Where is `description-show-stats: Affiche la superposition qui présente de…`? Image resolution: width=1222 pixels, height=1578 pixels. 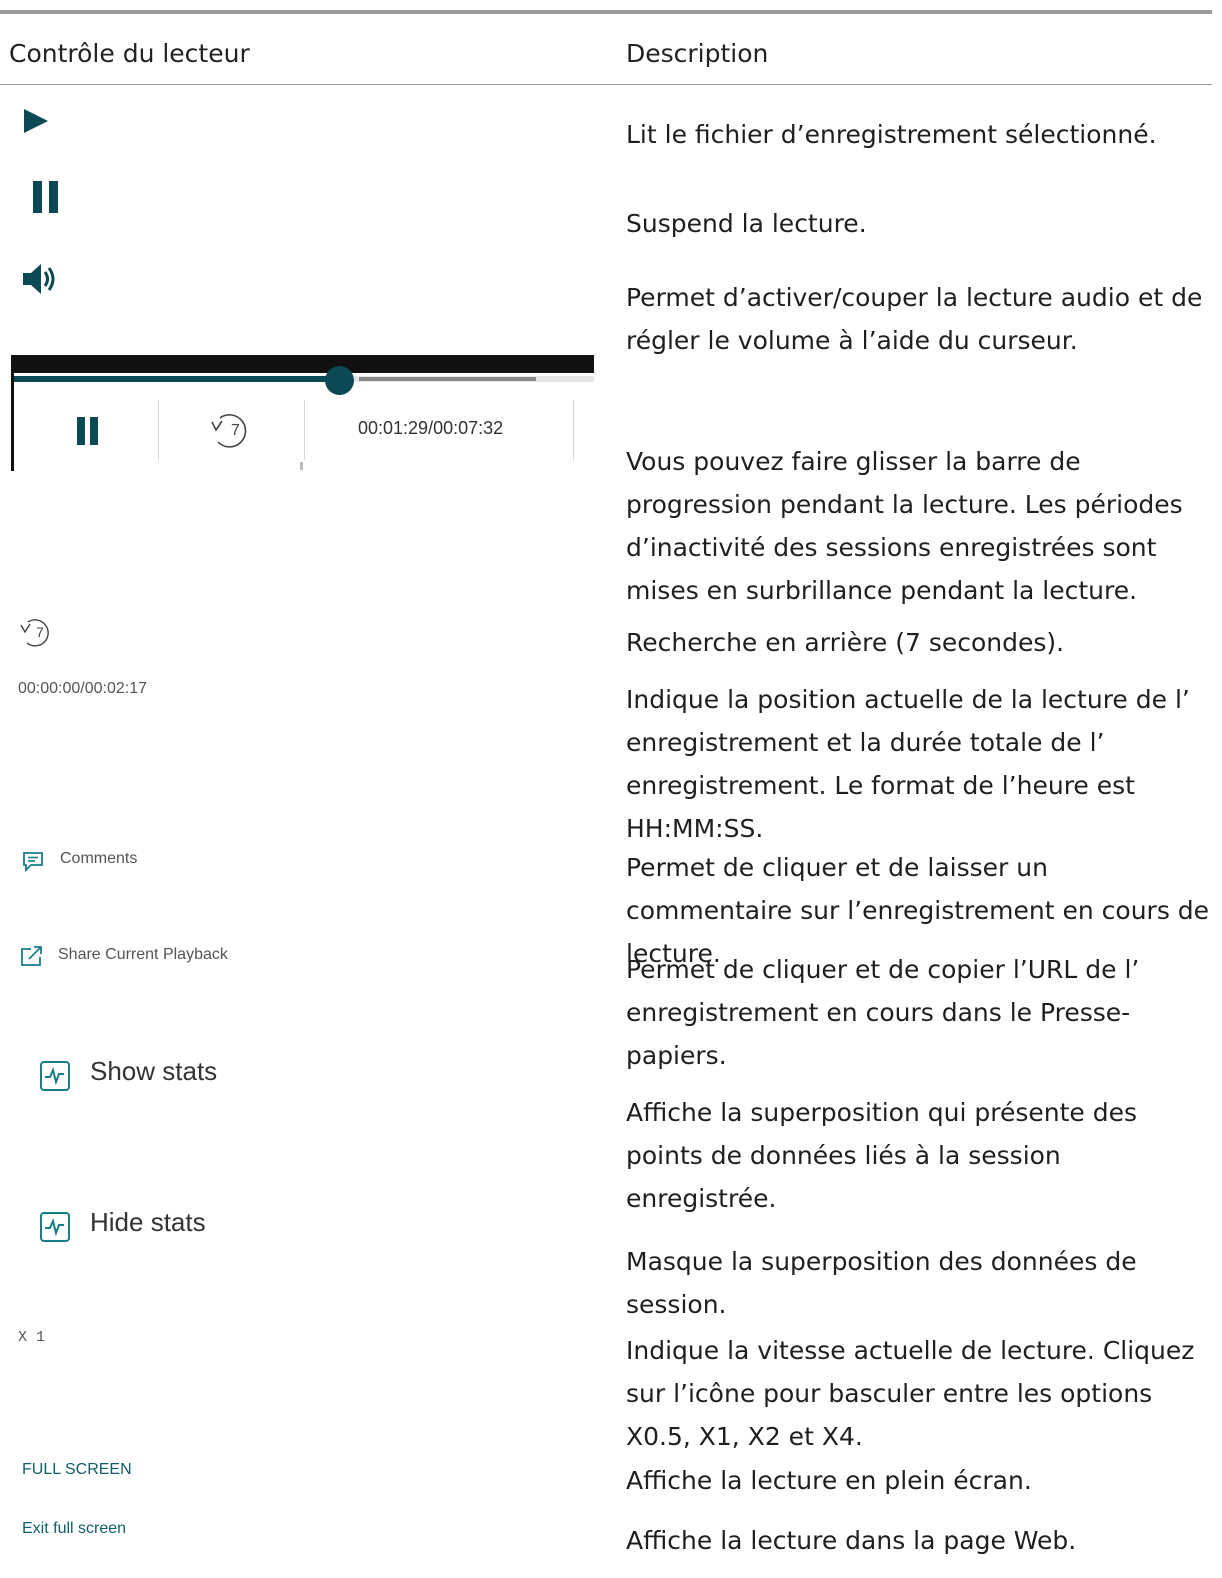
description-show-stats: Affiche la superposition qui présente de… is located at coordinates (882, 1155).